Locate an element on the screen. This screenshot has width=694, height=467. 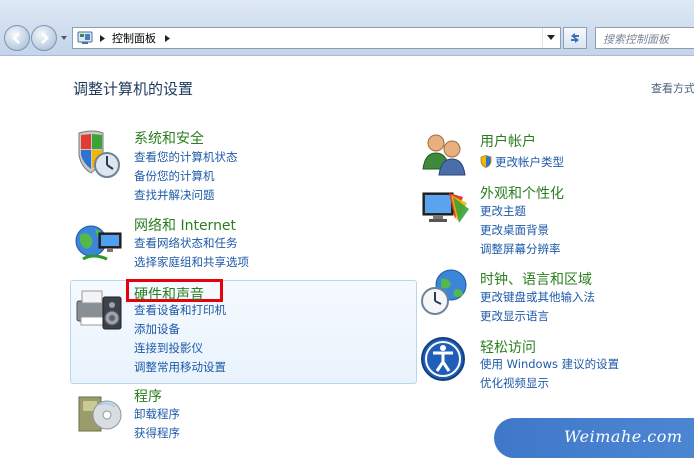
link-add-device: 添加设备 is located at coordinates (180, 329).